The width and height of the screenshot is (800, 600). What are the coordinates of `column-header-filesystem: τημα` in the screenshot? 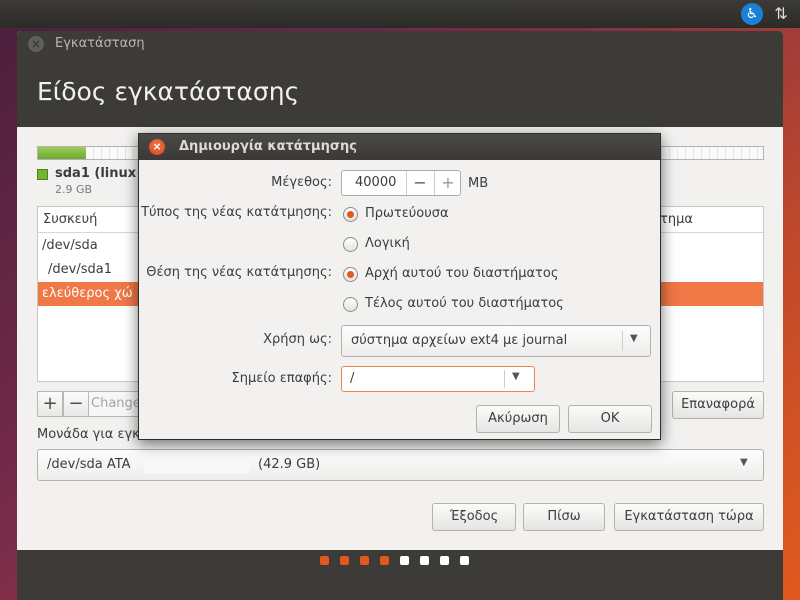 It's located at (676, 219).